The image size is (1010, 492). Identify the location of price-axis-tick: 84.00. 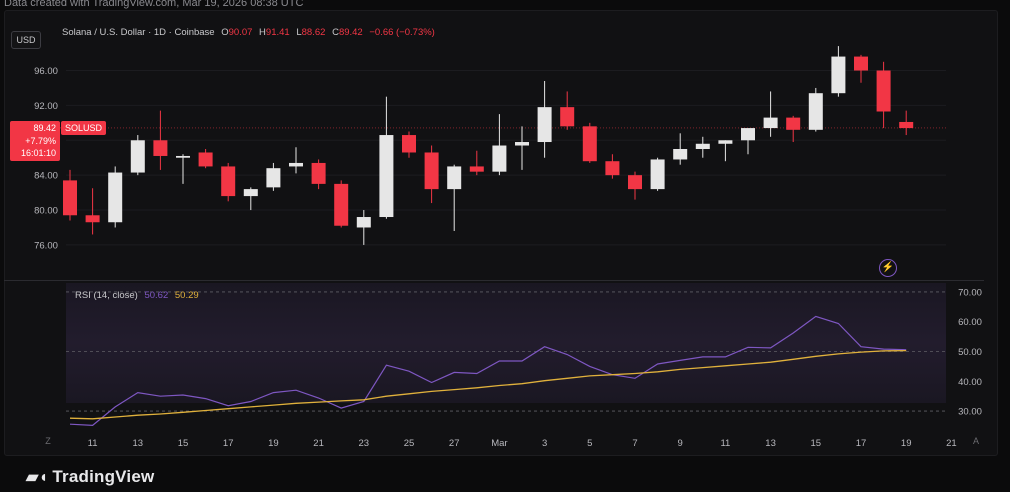
(46, 176).